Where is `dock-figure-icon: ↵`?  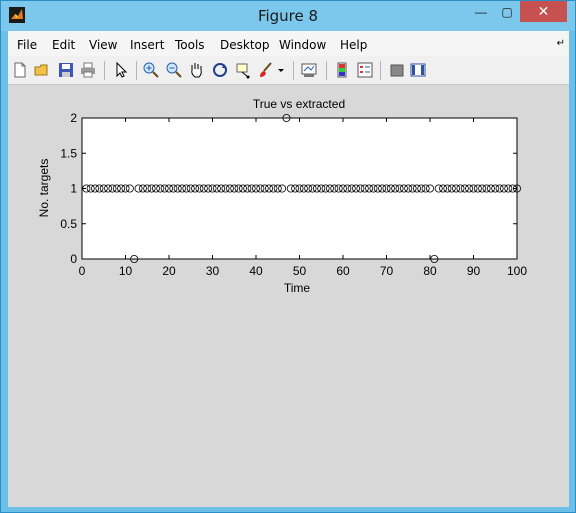 dock-figure-icon: ↵ is located at coordinates (561, 43).